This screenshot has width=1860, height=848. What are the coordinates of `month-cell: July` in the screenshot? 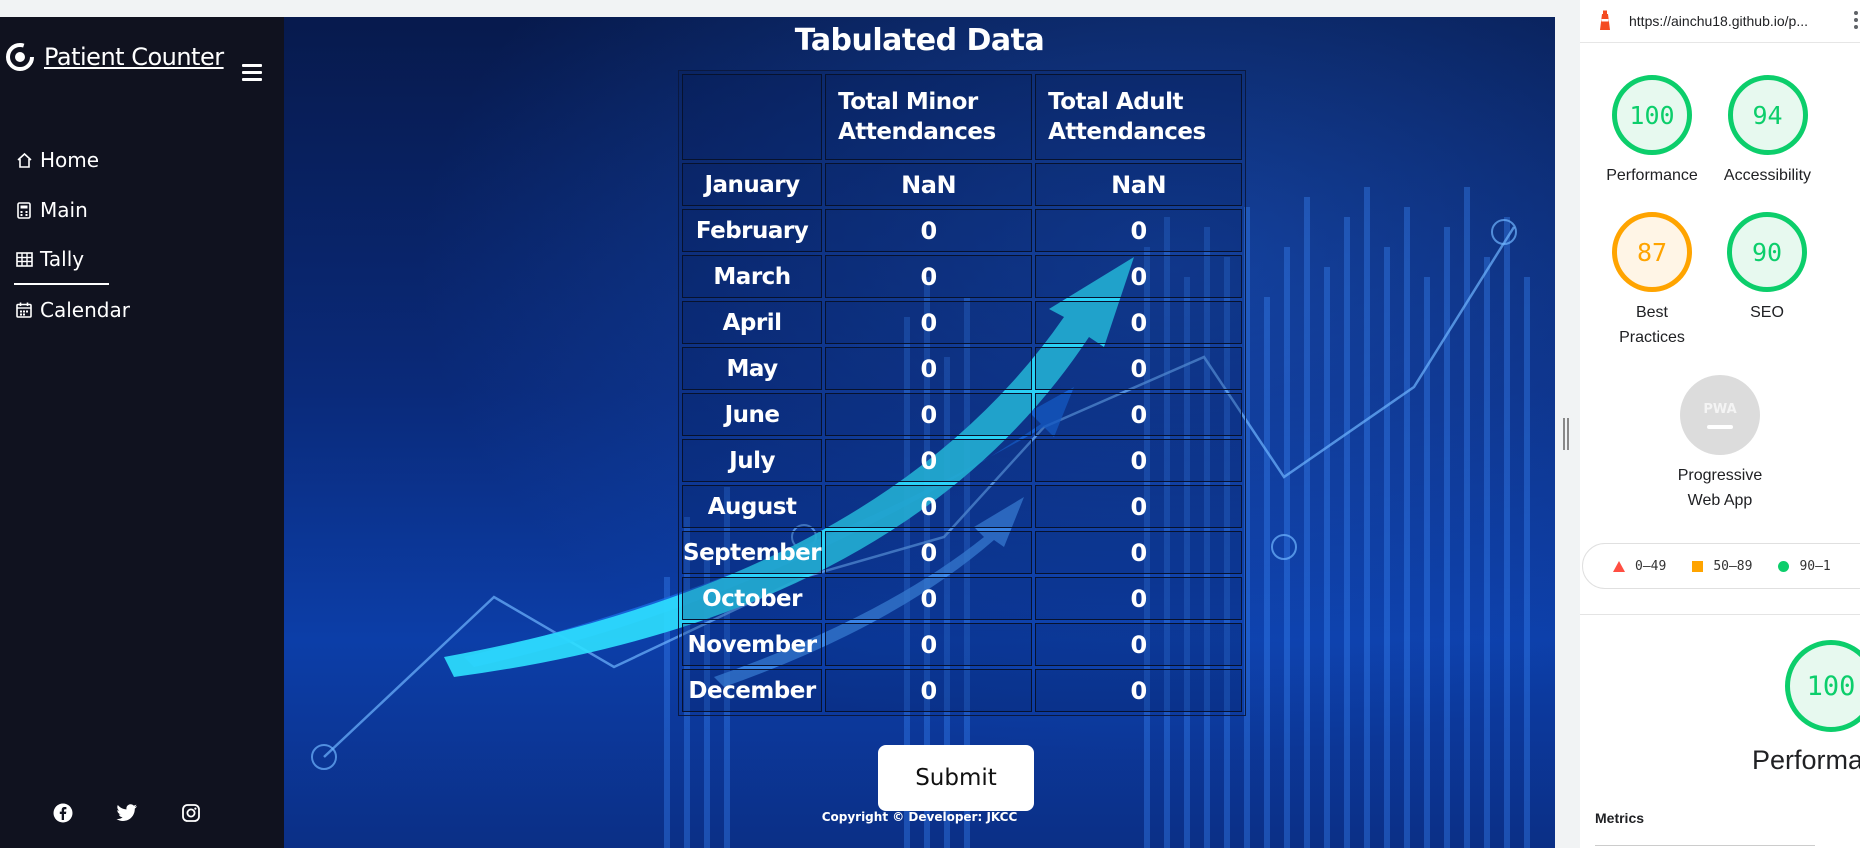 It's located at (752, 460).